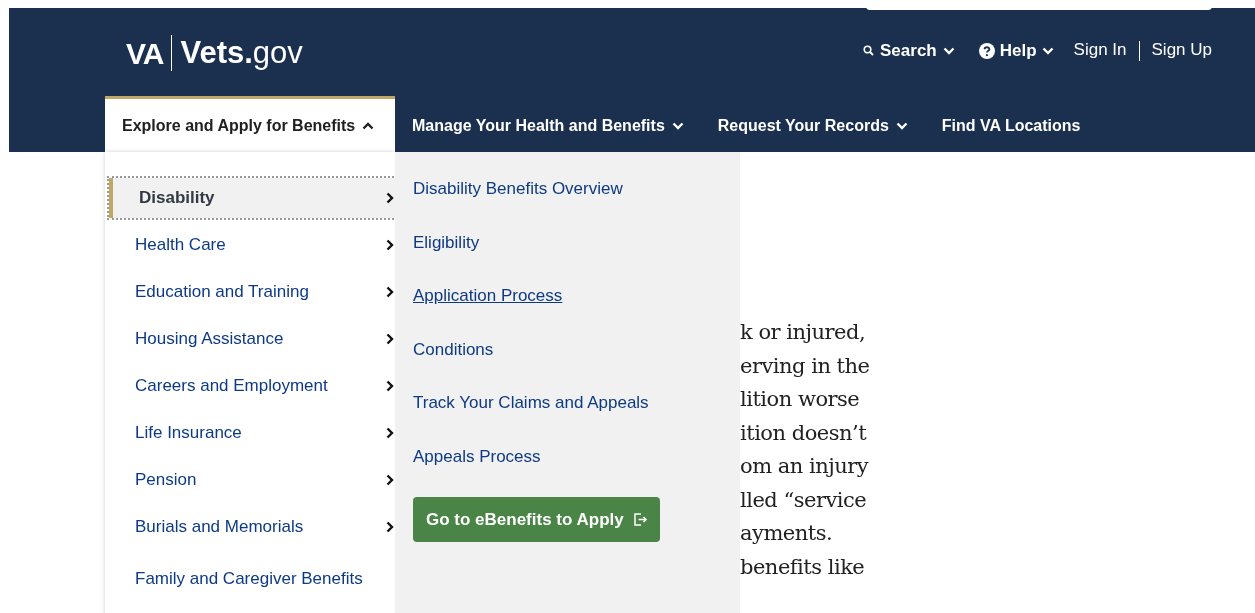 The width and height of the screenshot is (1255, 613). Describe the element at coordinates (518, 189) in the screenshot. I see `submenu-link: Disability Benefits Overview` at that location.